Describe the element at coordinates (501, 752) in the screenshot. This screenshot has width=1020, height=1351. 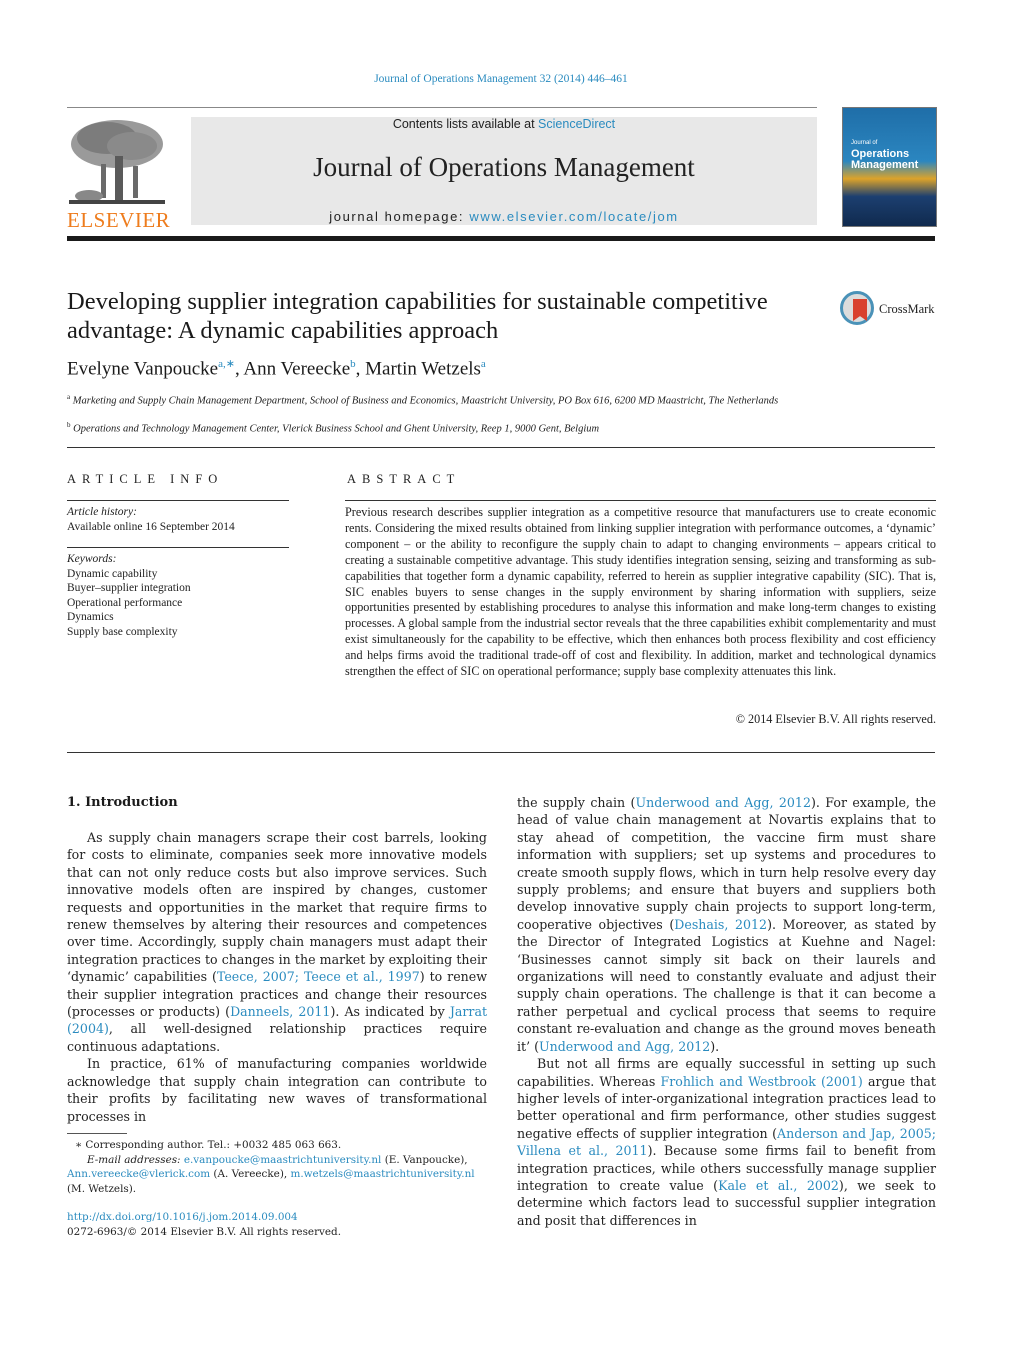
I see `abstract-end-divider` at that location.